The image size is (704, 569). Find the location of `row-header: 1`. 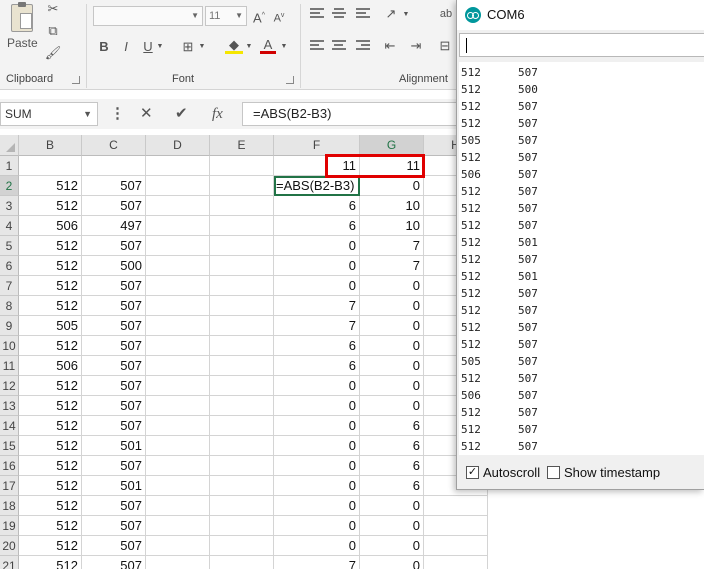

row-header: 1 is located at coordinates (9, 166).